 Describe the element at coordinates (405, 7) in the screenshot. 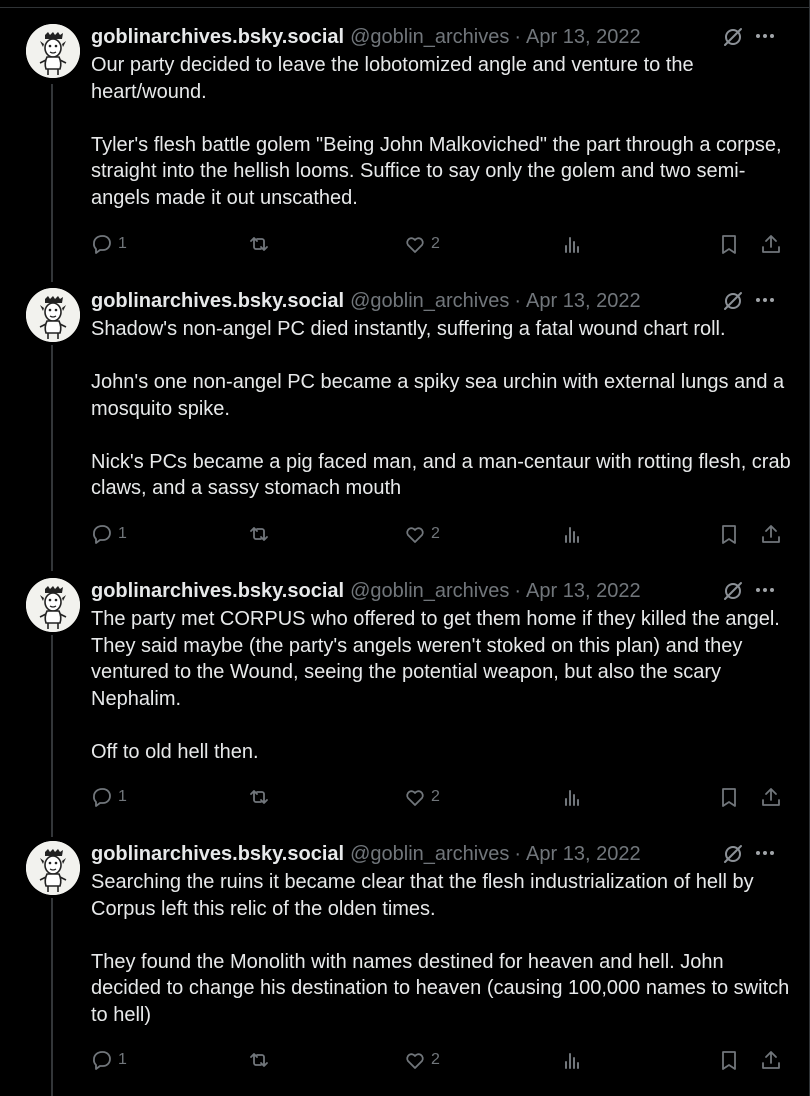

I see `top-divider` at that location.